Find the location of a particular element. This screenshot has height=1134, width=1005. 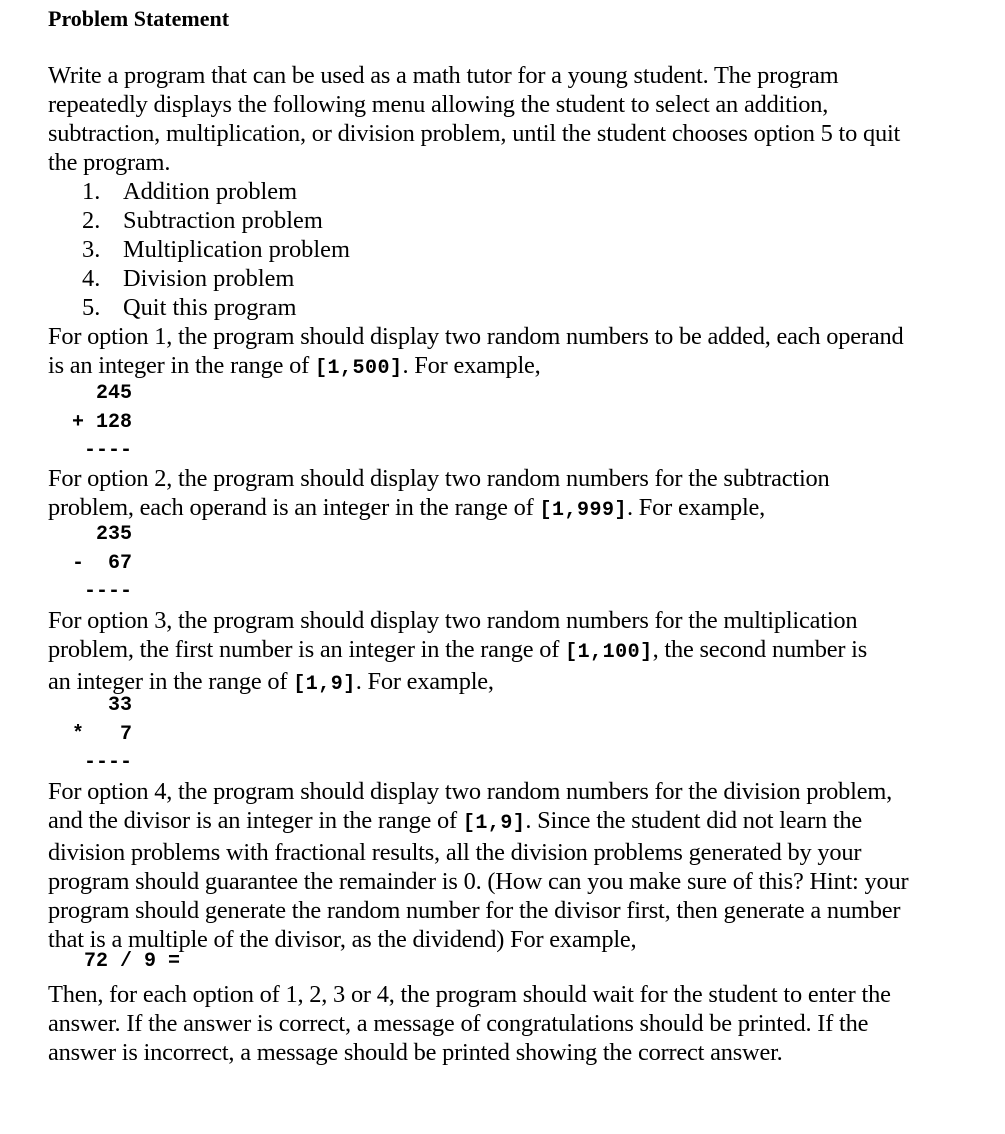

menu-item-number: 5. is located at coordinates (91, 307).